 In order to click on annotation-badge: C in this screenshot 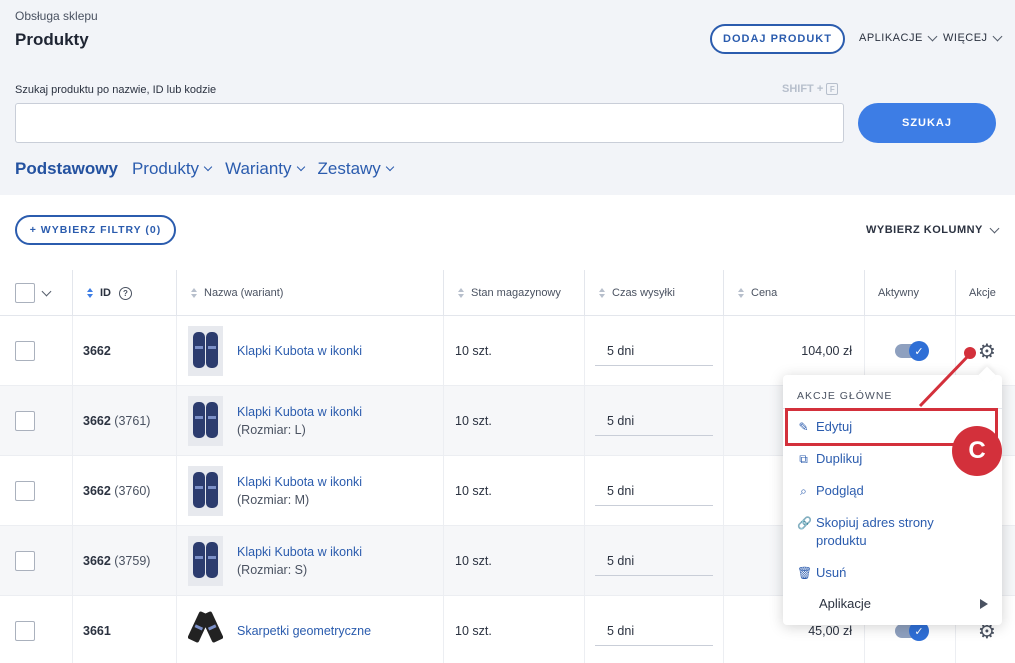, I will do `click(977, 451)`.